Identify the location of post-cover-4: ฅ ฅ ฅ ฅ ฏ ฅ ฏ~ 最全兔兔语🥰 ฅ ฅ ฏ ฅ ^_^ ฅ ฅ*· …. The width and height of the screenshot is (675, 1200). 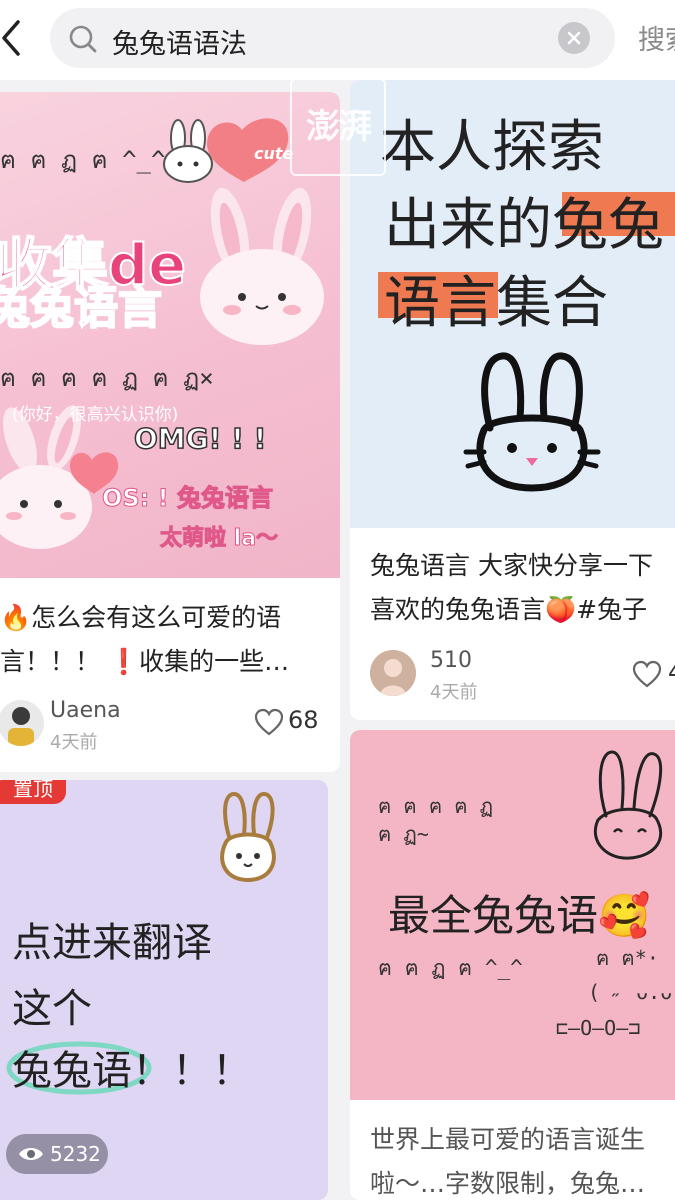
(512, 915).